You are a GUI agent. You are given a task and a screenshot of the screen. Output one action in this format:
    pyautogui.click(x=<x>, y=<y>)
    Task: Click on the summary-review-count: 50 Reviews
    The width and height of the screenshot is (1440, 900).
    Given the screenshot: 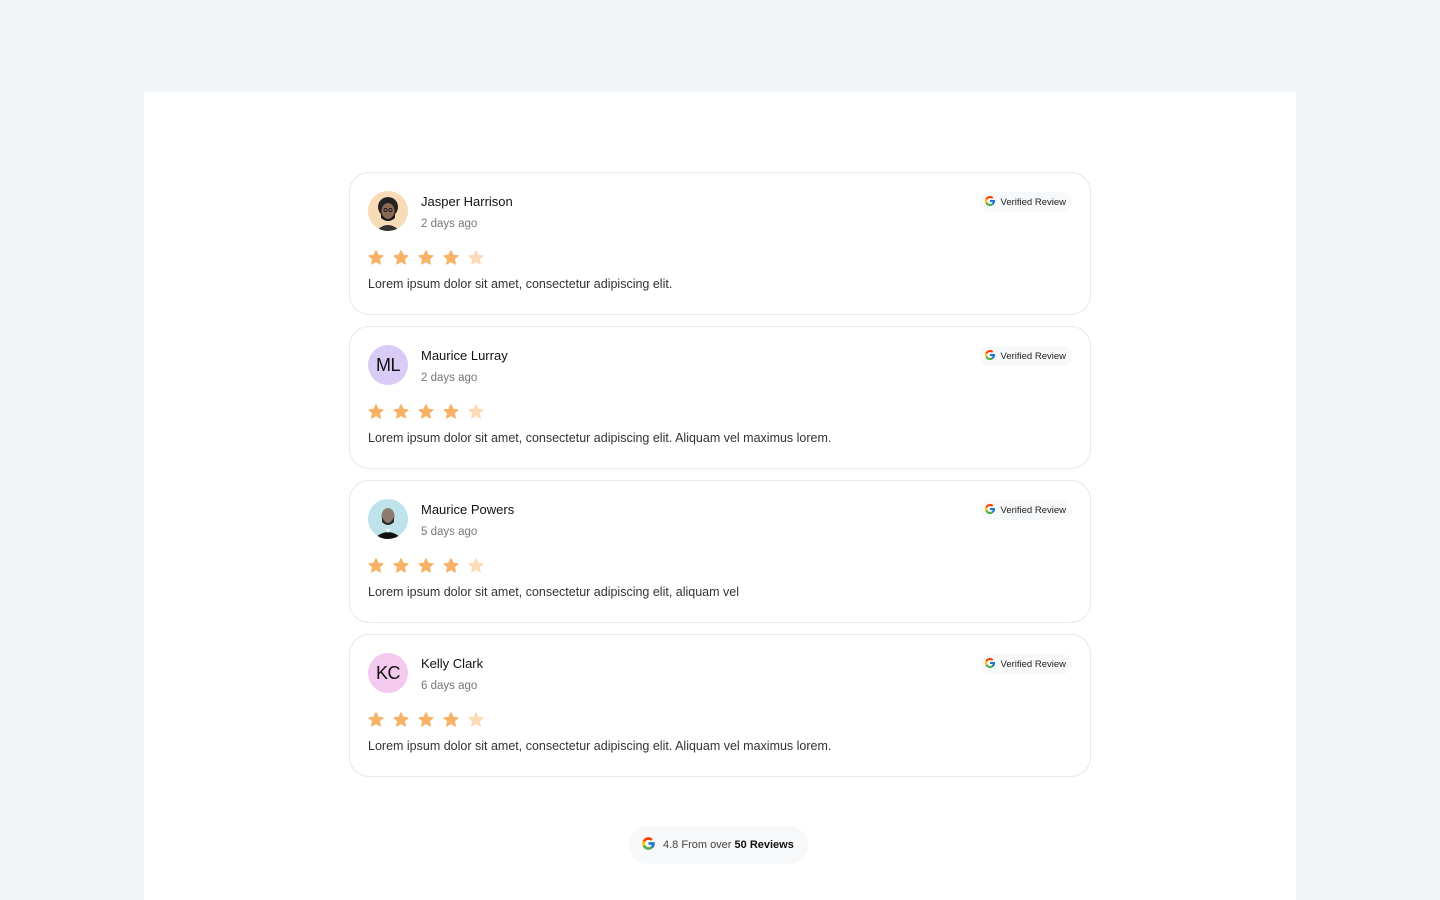 What is the action you would take?
    pyautogui.click(x=764, y=845)
    